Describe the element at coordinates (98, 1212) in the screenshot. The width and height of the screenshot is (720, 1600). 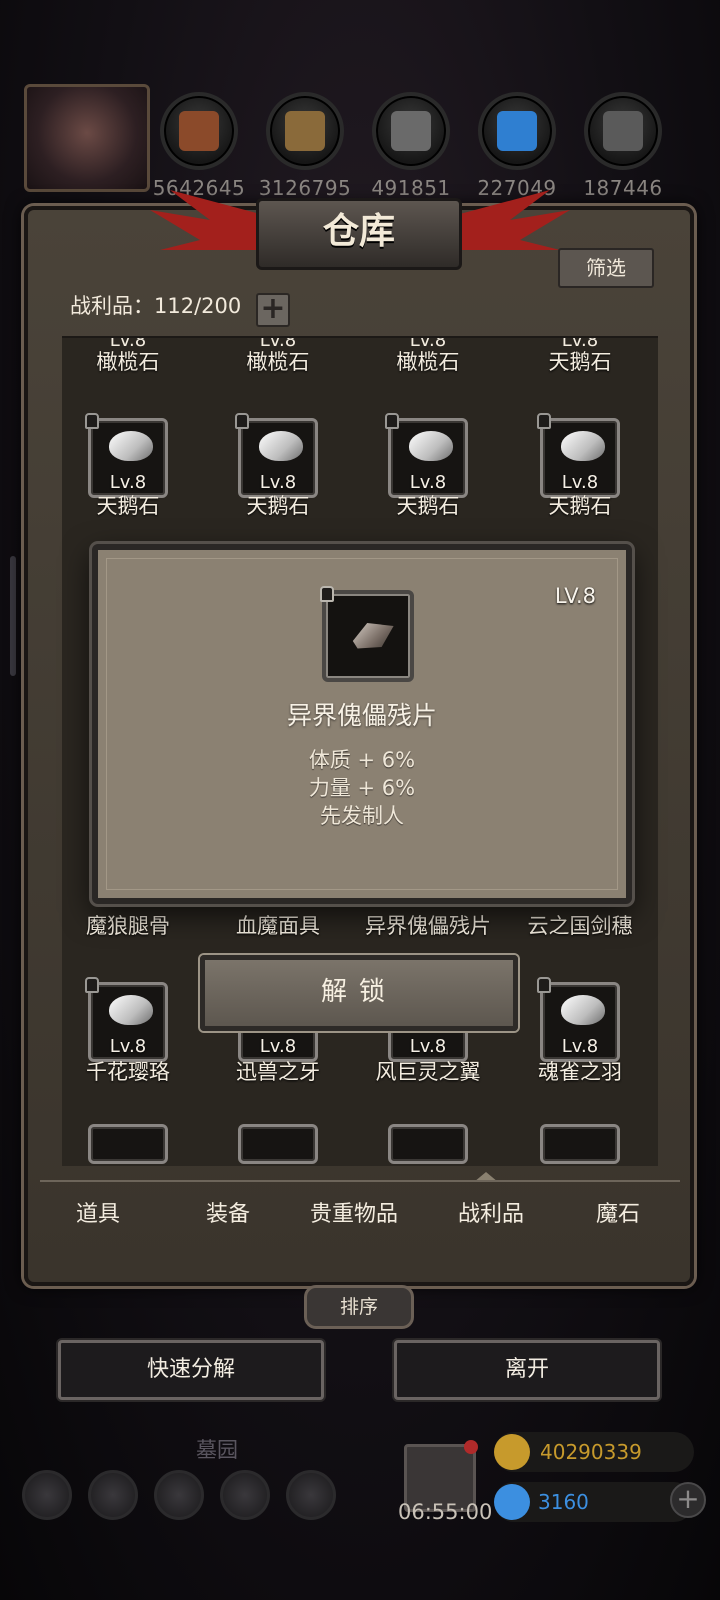
I see `tab-items: 道具` at that location.